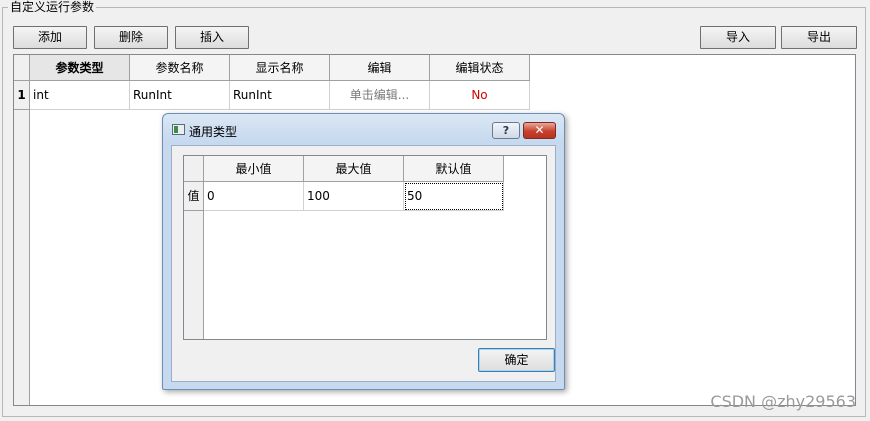 The width and height of the screenshot is (870, 421). I want to click on min-value-cell: 0, so click(254, 196).